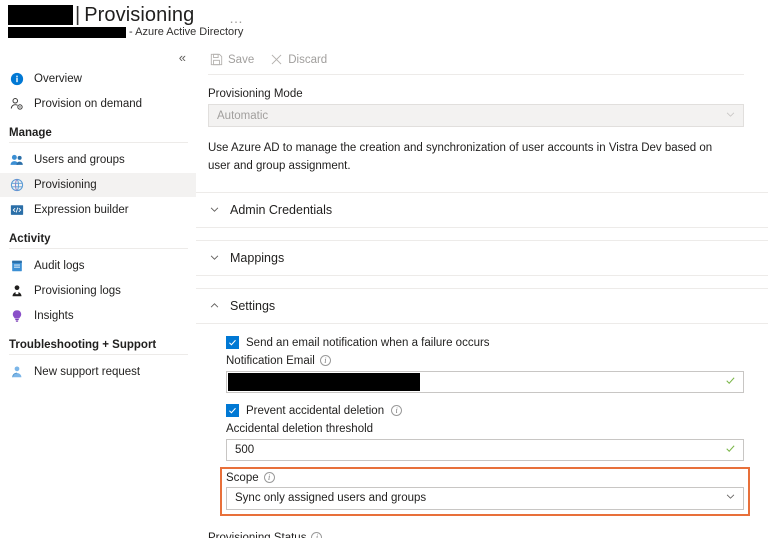  What do you see at coordinates (485, 361) in the screenshot?
I see `notification-email-label: Notification Email i` at bounding box center [485, 361].